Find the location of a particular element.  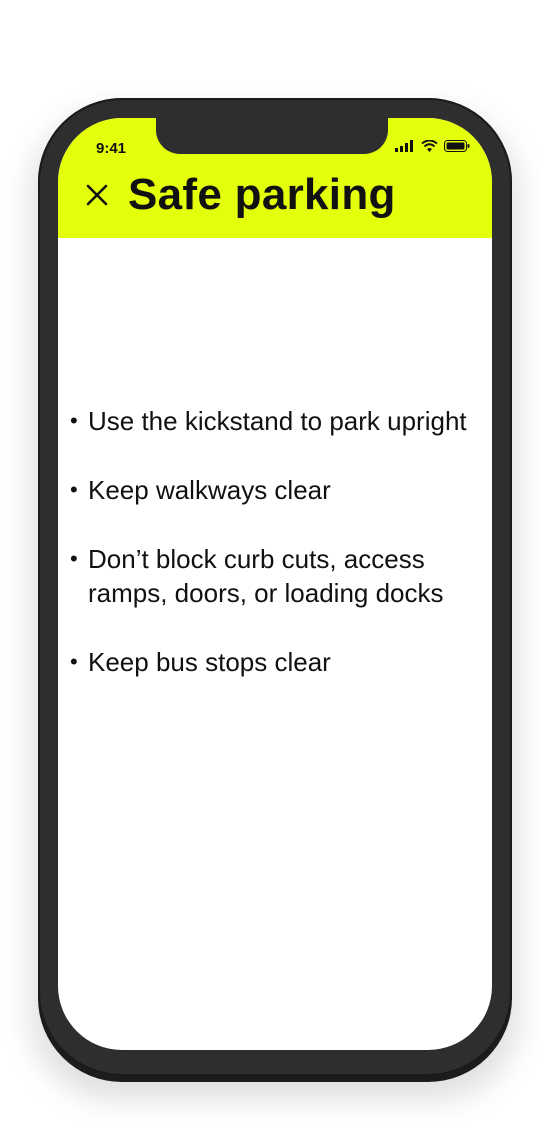

guideline-item-bus-stops: • Keep bus stops clear is located at coordinates (275, 662).